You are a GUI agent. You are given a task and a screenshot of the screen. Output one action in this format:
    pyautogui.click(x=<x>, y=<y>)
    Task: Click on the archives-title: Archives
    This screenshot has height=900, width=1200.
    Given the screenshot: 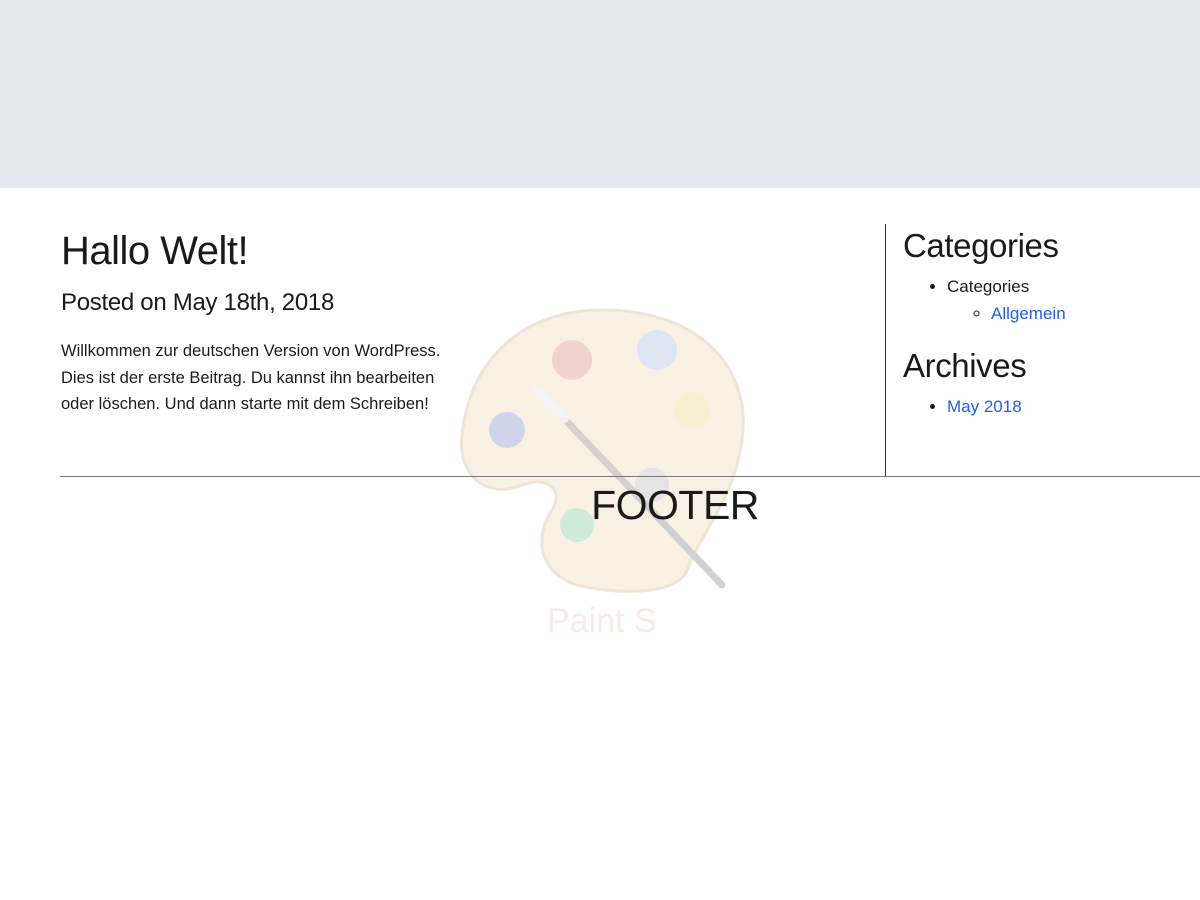 What is the action you would take?
    pyautogui.click(x=965, y=365)
    